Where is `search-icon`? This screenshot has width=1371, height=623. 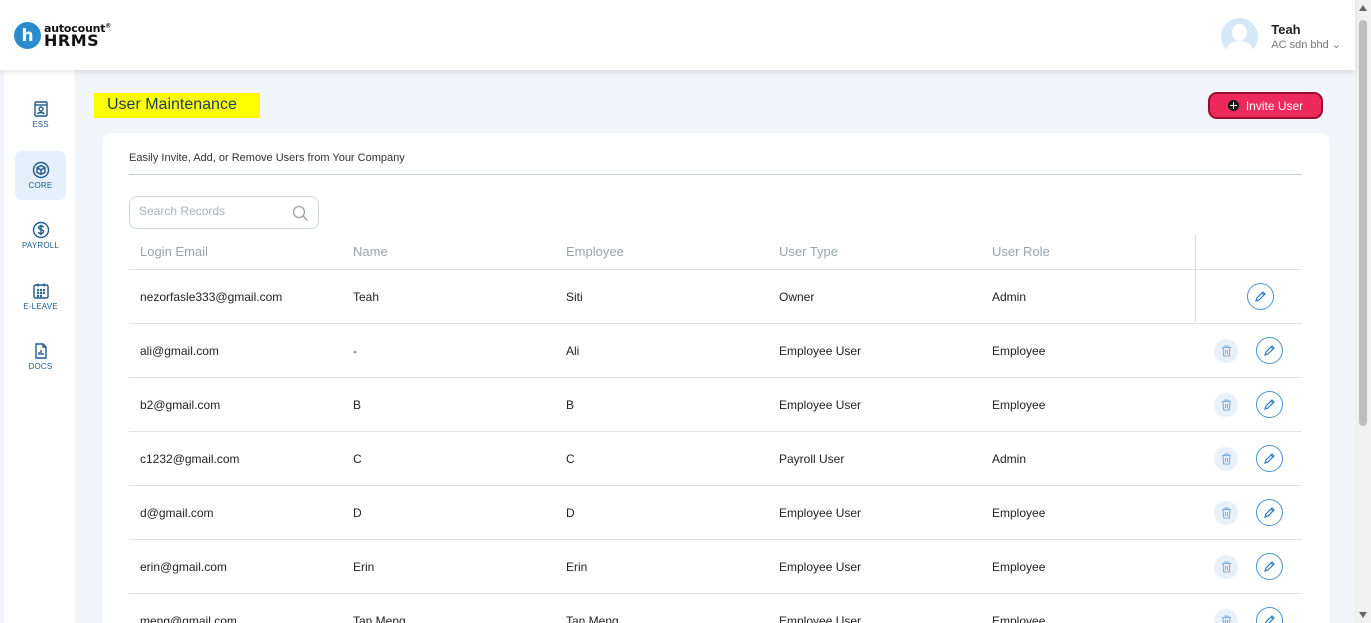 search-icon is located at coordinates (300, 213).